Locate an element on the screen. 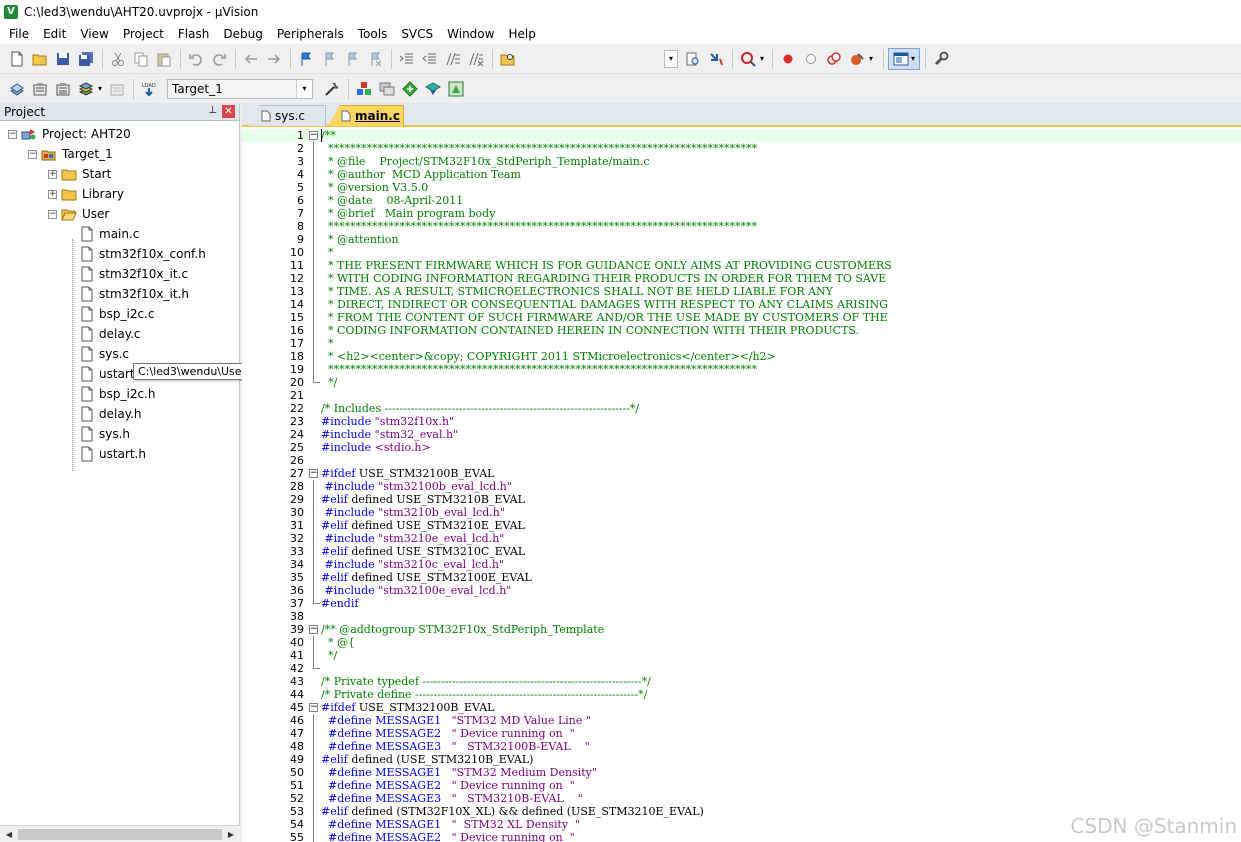  nav-forward-icon is located at coordinates (274, 59).